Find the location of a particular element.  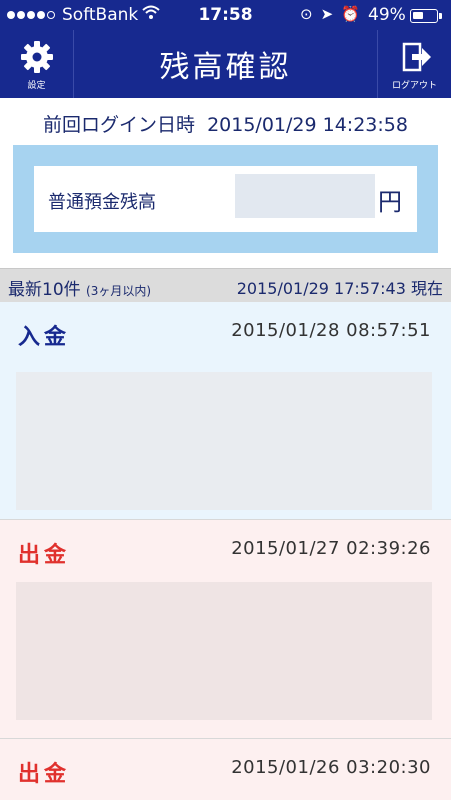

transactions-header: 最新10件 (3ヶ月以内) 2015/01/29 17:57:43 現在 is located at coordinates (225, 285).